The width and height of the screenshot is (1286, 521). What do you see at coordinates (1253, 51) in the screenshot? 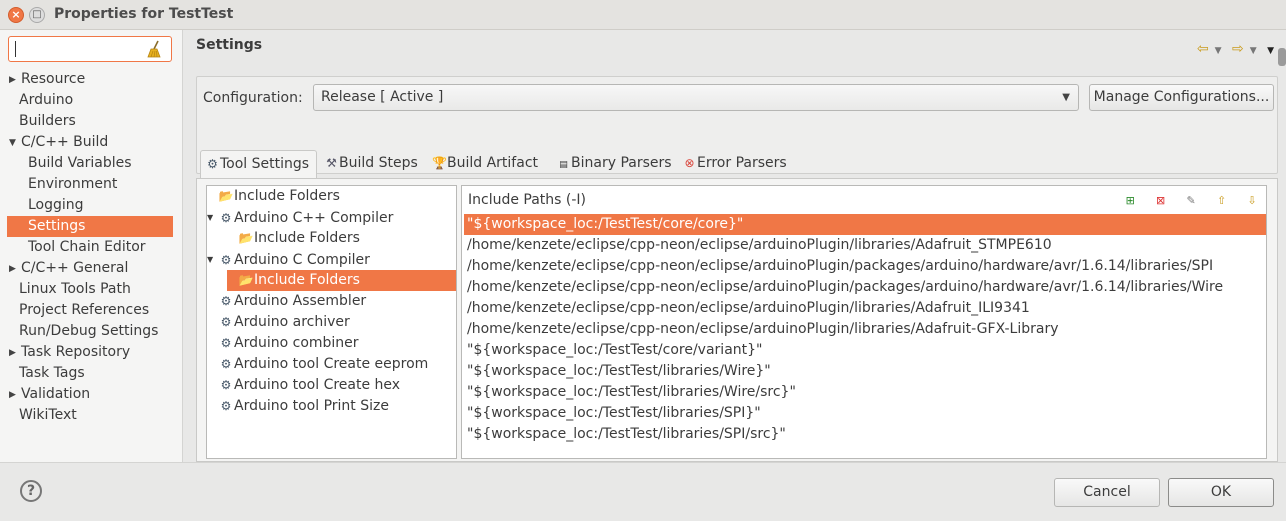
I see `forward-history-dropdown-icon: ▼` at bounding box center [1253, 51].